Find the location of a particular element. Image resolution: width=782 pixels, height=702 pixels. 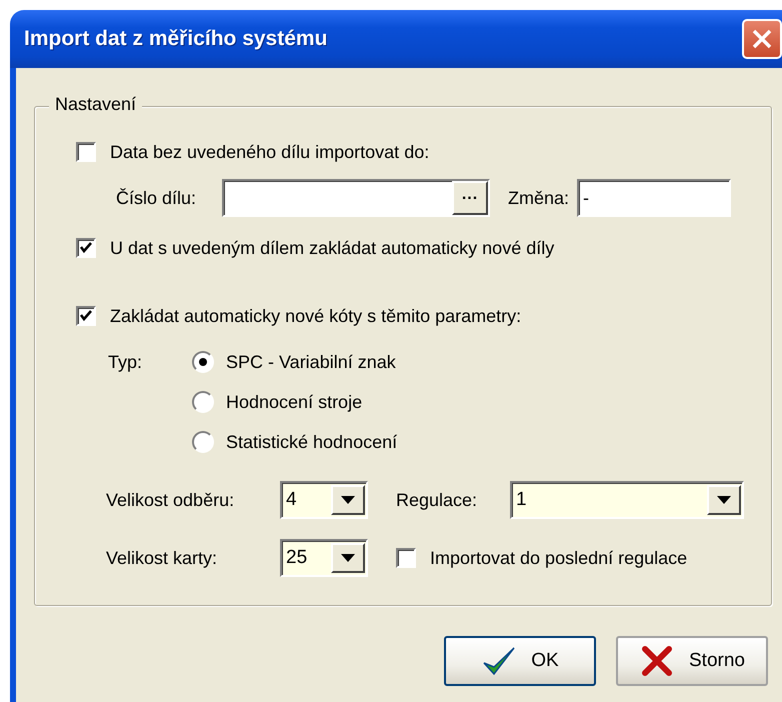

ok-button: OK is located at coordinates (520, 661).